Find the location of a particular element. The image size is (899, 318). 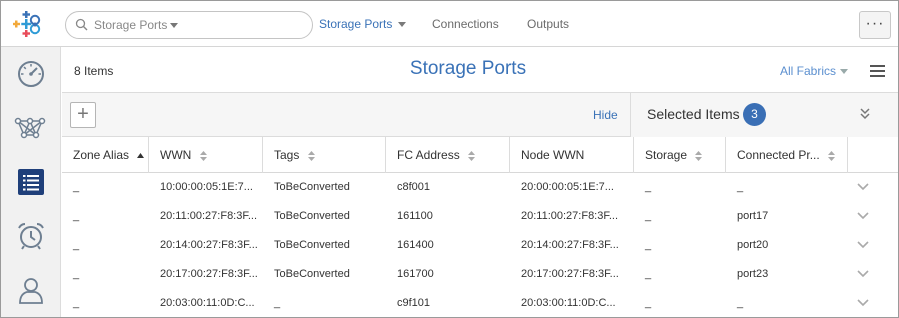

column-header-label: Node WWN is located at coordinates (553, 155).